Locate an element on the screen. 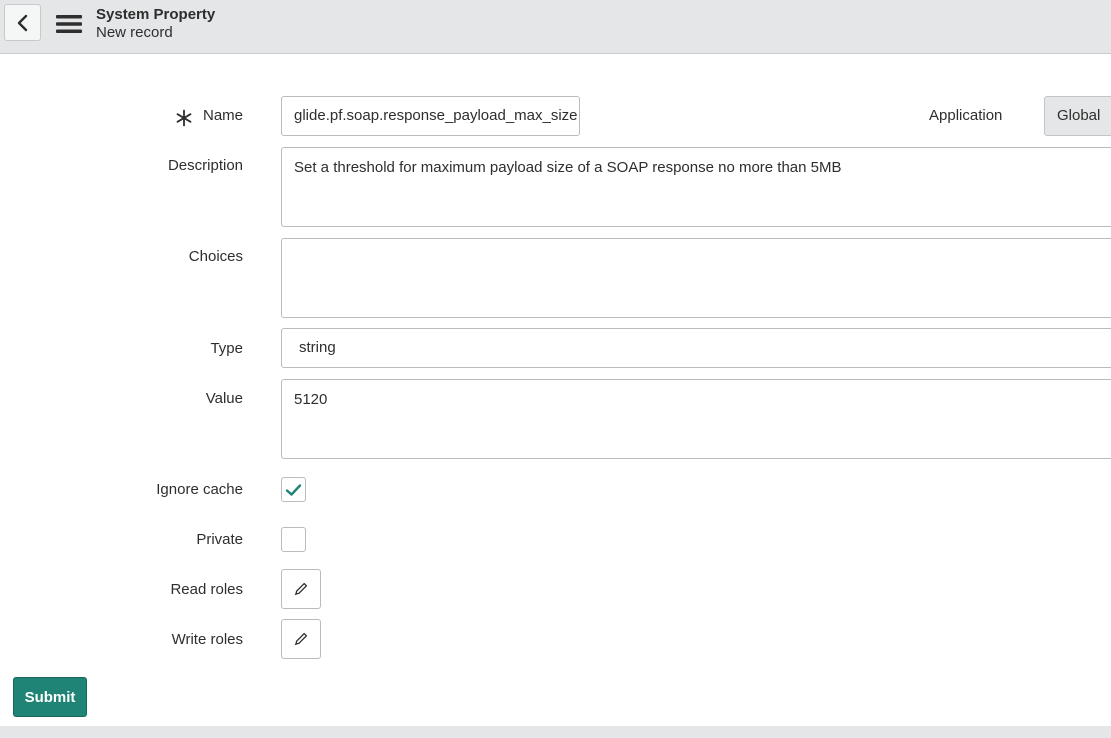  checkmark-icon is located at coordinates (293, 489).